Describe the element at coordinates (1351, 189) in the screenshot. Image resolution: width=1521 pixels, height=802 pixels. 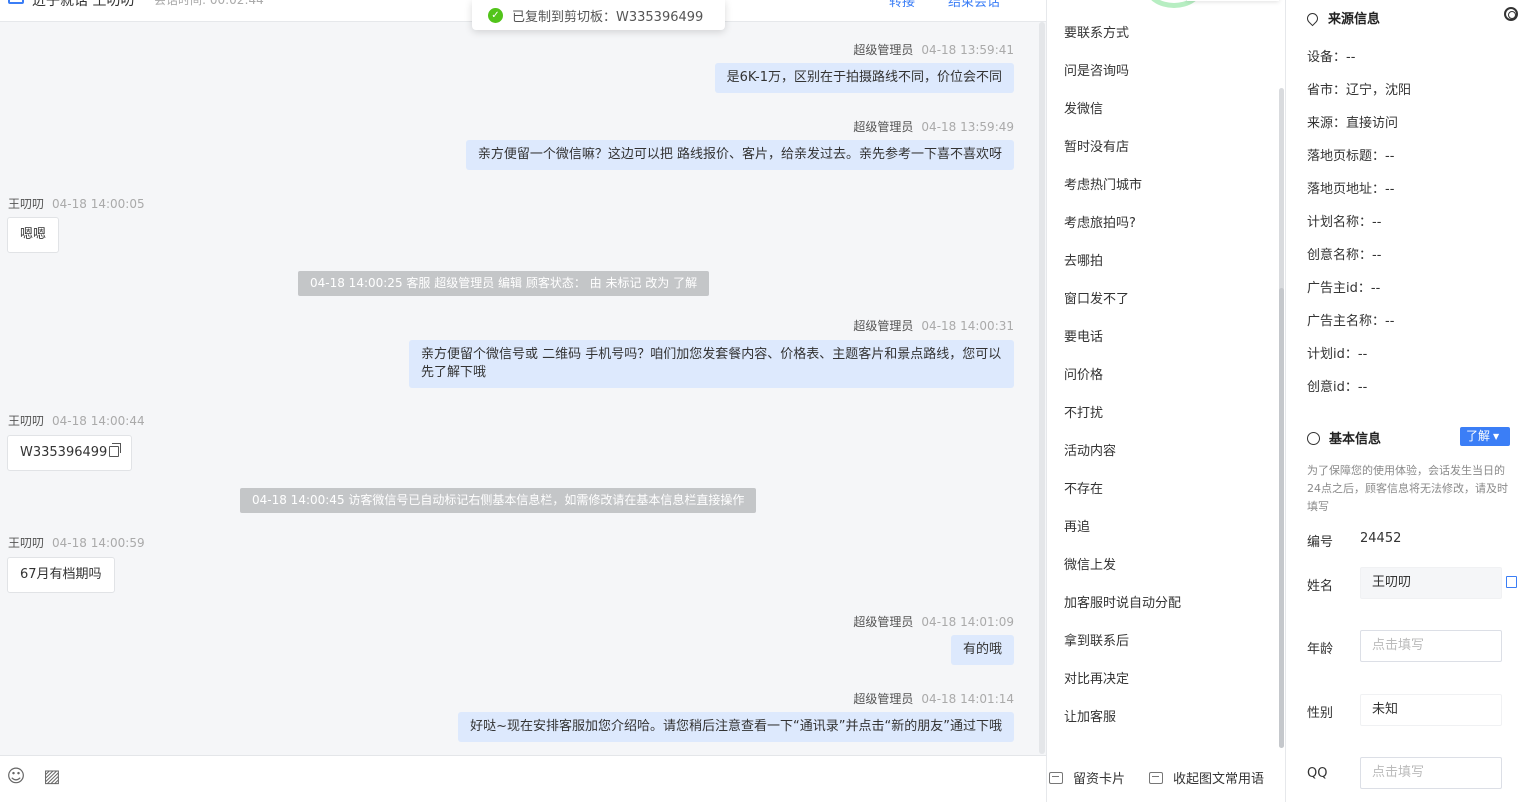
I see `source-row: 落地页地址：--` at that location.